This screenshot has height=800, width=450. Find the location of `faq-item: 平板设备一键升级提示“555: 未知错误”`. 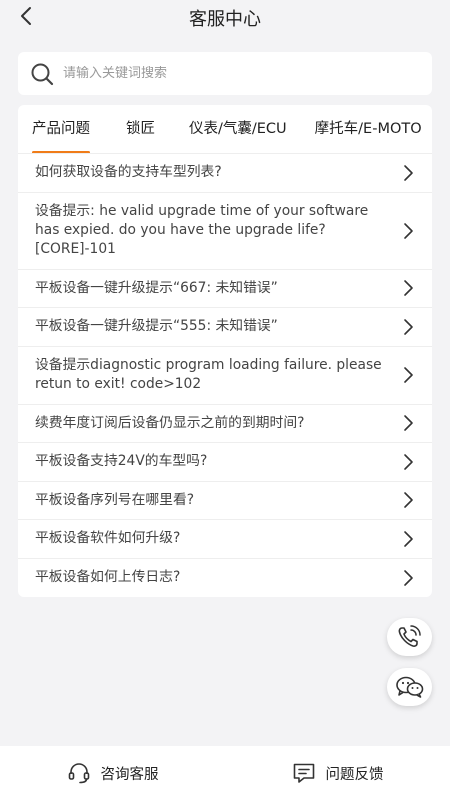

faq-item: 平板设备一键升级提示“555: 未知错误” is located at coordinates (225, 327).